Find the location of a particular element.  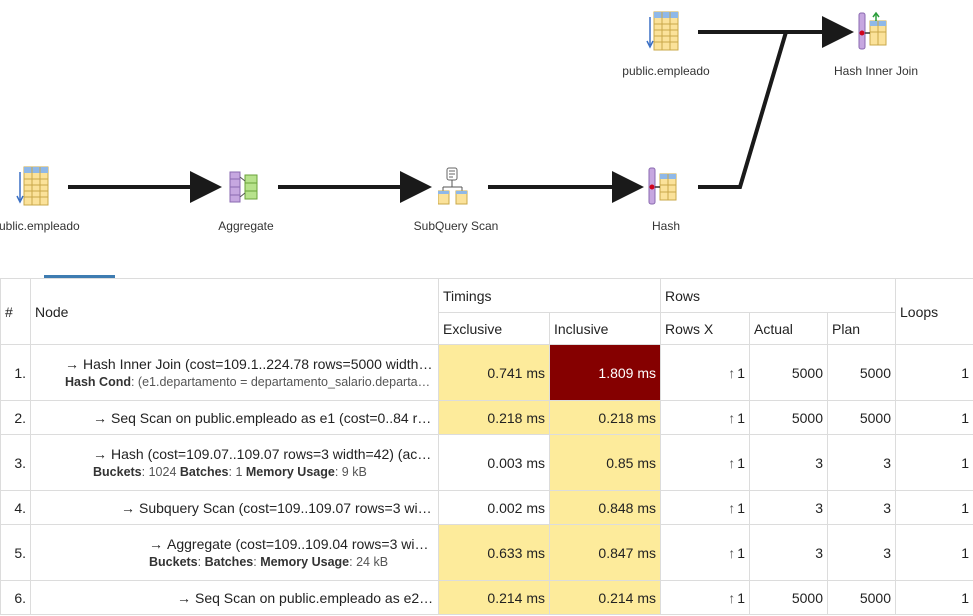

inclusive-time: 0.847 ms is located at coordinates (605, 552).